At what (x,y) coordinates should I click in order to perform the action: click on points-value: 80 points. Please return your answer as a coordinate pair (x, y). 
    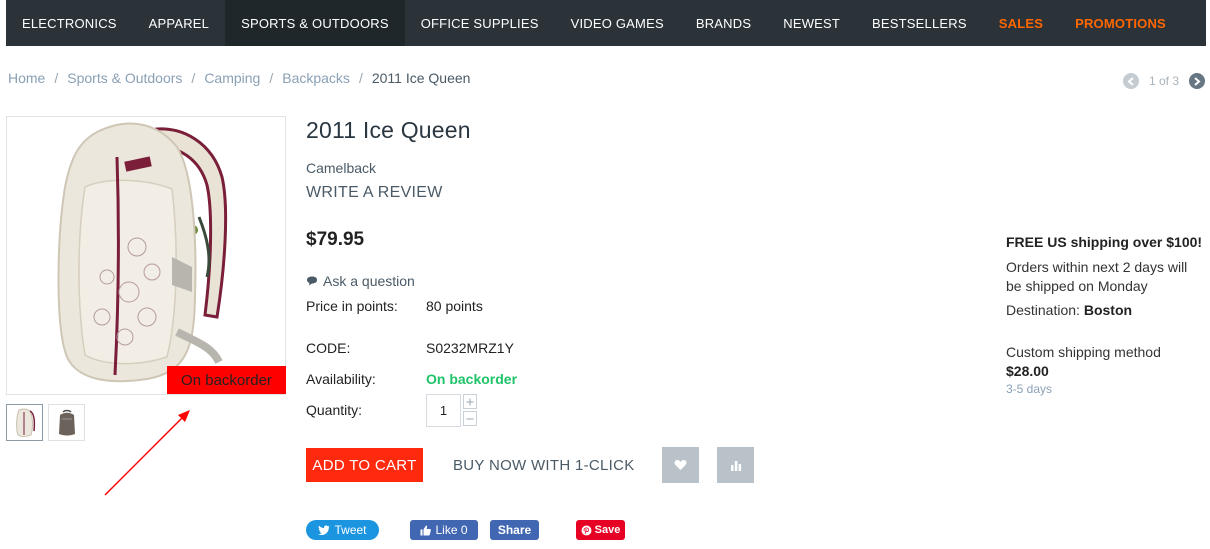
    Looking at the image, I should click on (454, 306).